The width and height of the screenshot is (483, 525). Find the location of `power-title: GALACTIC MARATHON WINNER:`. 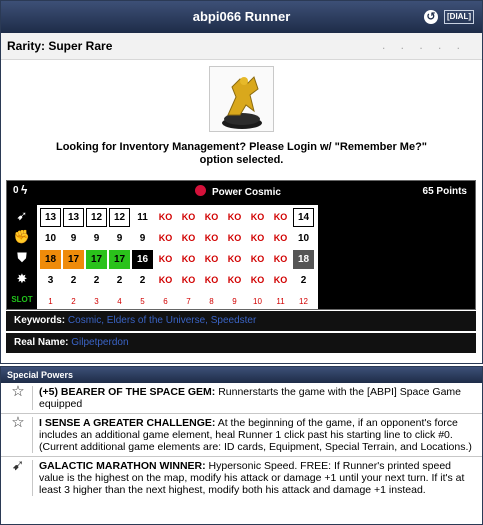

power-title: GALACTIC MARATHON WINNER: is located at coordinates (122, 466).